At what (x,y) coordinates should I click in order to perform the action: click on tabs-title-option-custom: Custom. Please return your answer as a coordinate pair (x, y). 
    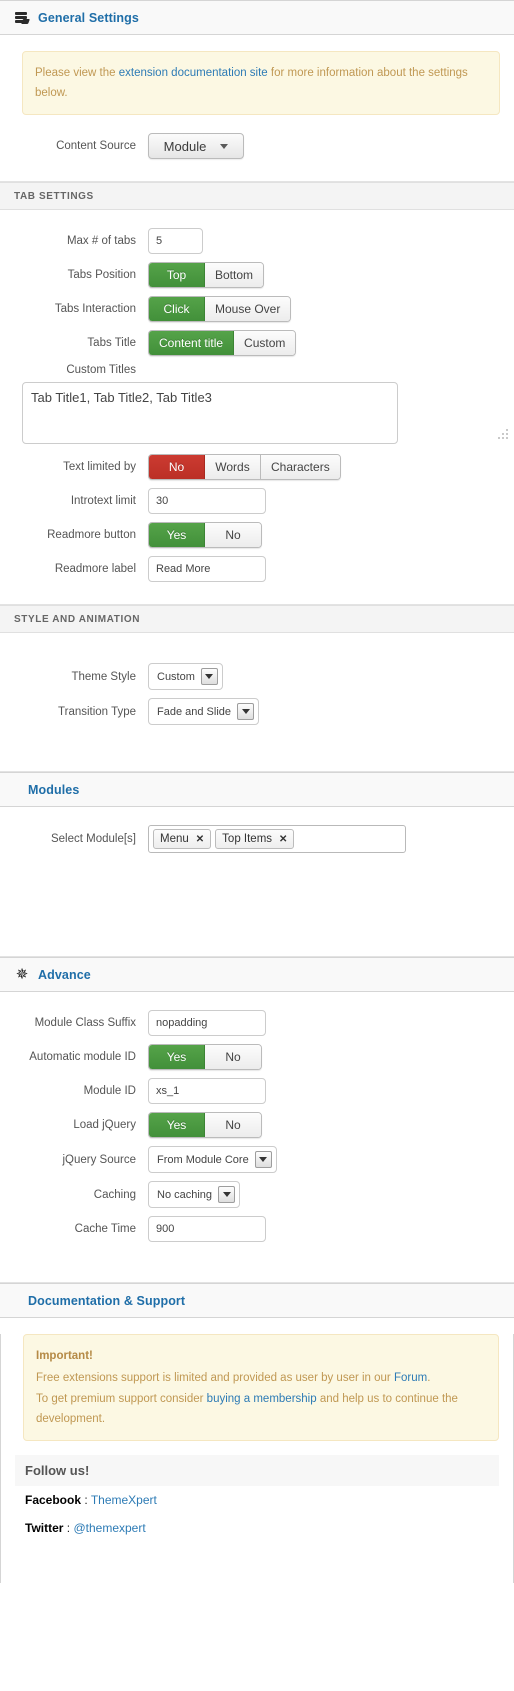
    Looking at the image, I should click on (265, 343).